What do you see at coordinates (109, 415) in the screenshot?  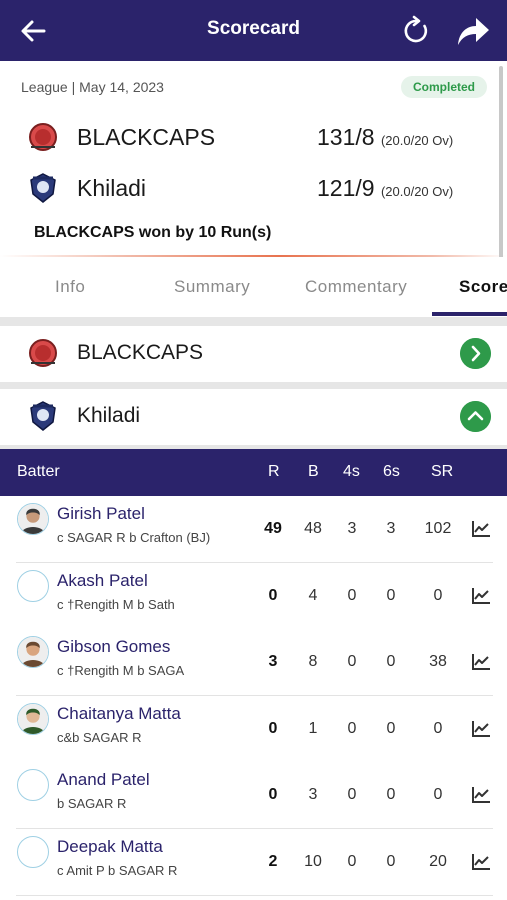 I see `innings-team-name: Khiladi` at bounding box center [109, 415].